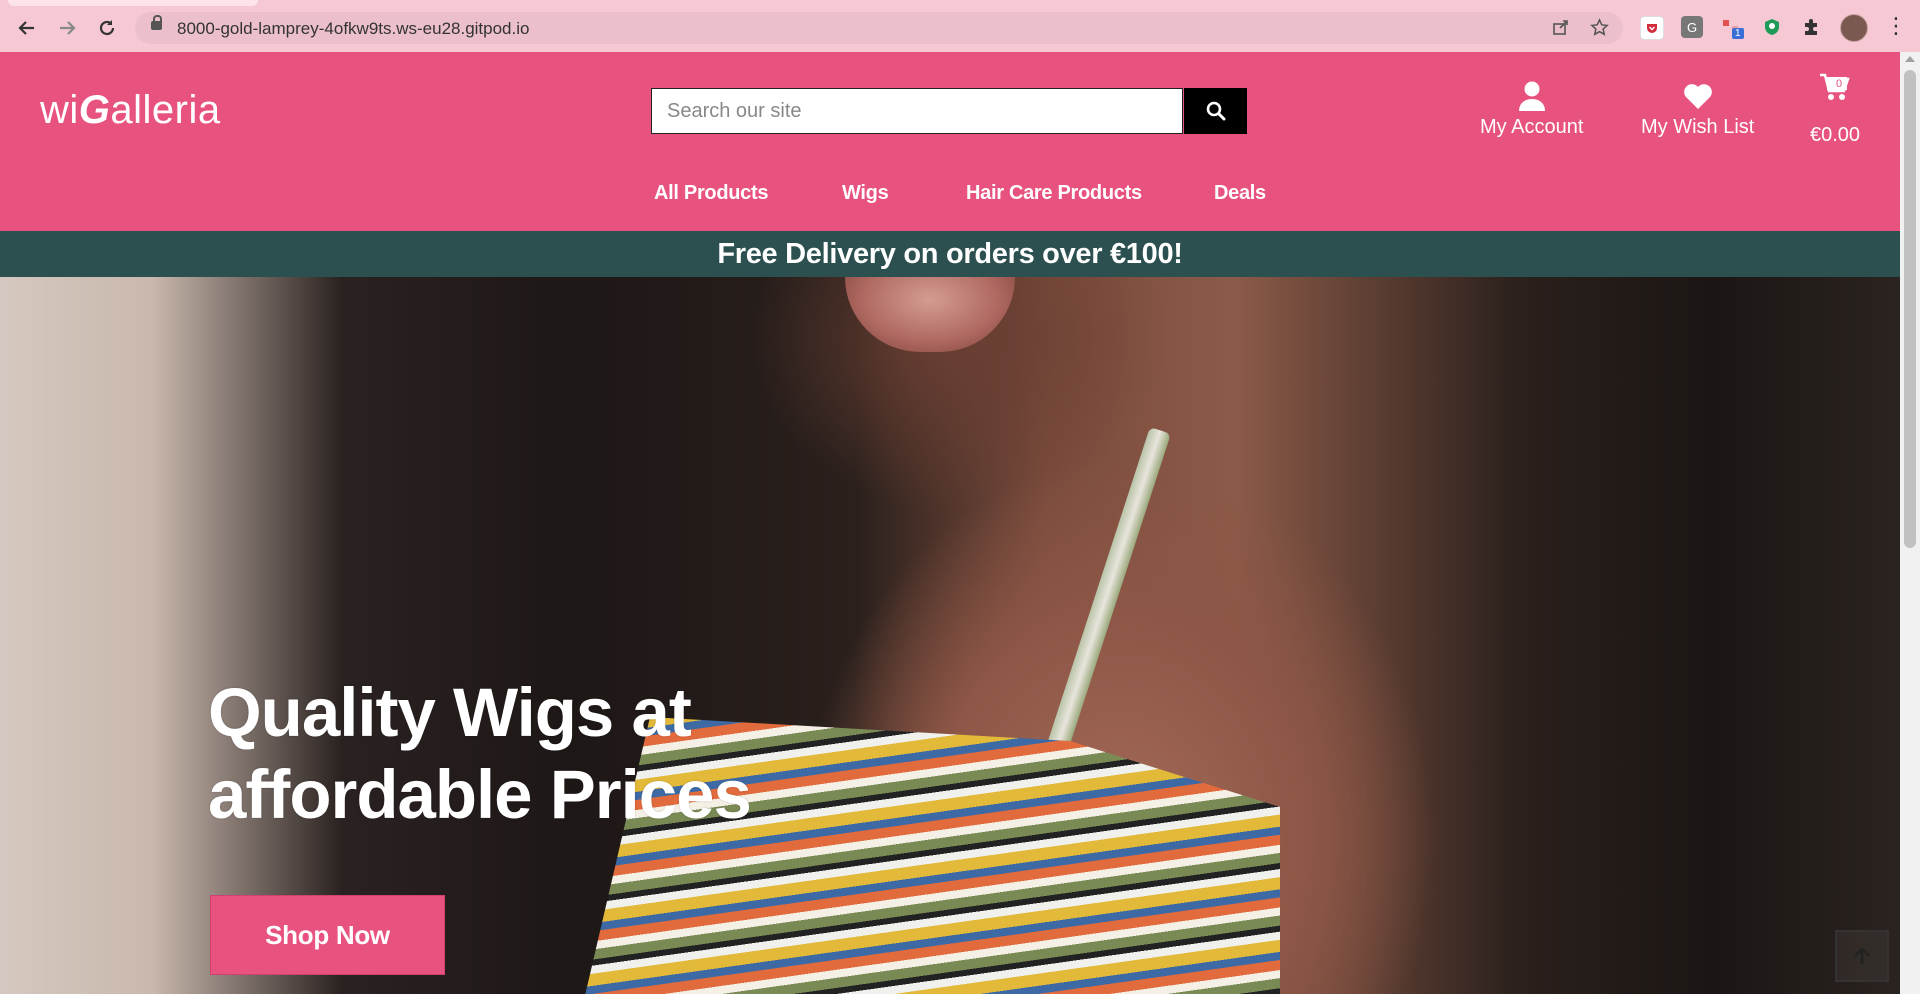  I want to click on logo-prefix: wi, so click(59, 110).